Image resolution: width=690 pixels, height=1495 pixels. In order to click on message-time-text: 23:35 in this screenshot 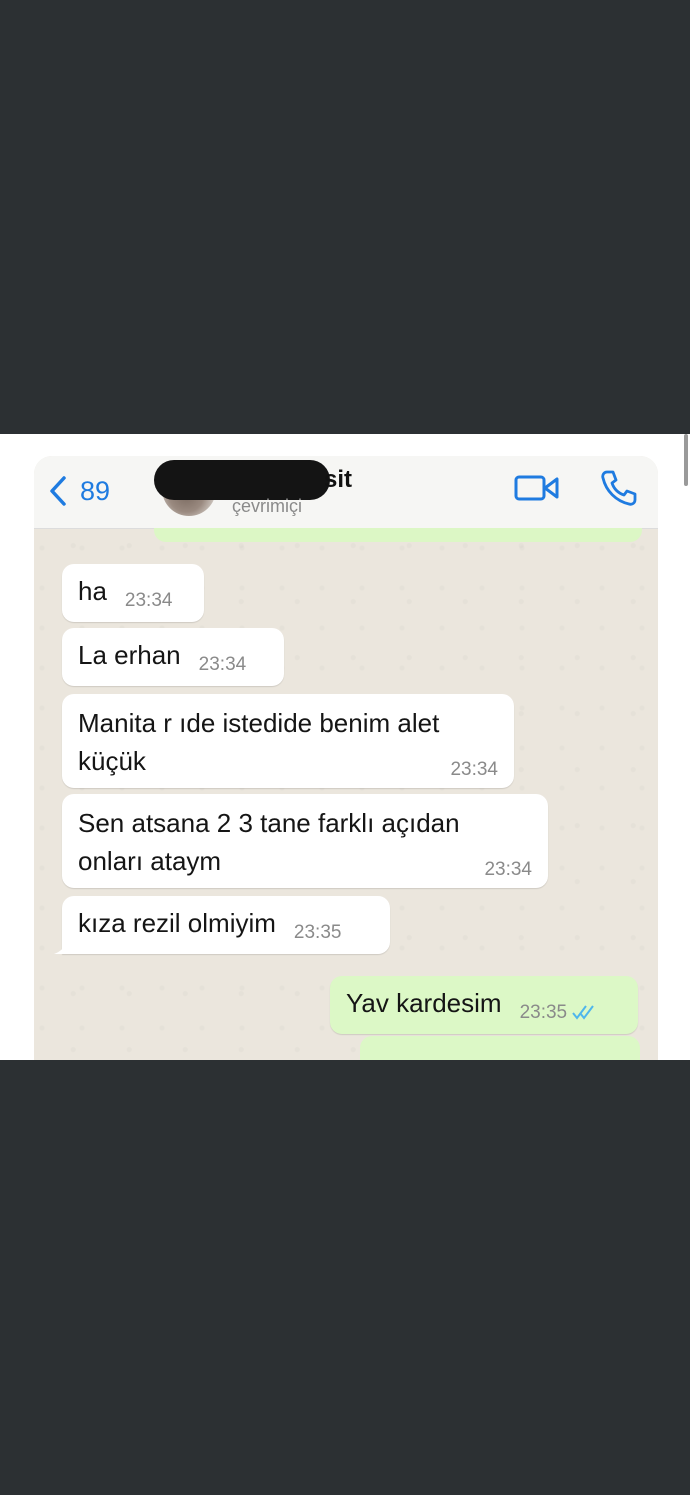, I will do `click(543, 1012)`.